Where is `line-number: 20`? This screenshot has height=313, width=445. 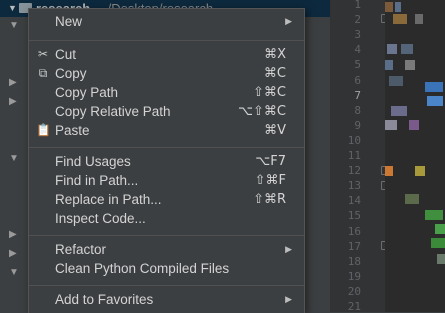
line-number: 20 is located at coordinates (354, 291).